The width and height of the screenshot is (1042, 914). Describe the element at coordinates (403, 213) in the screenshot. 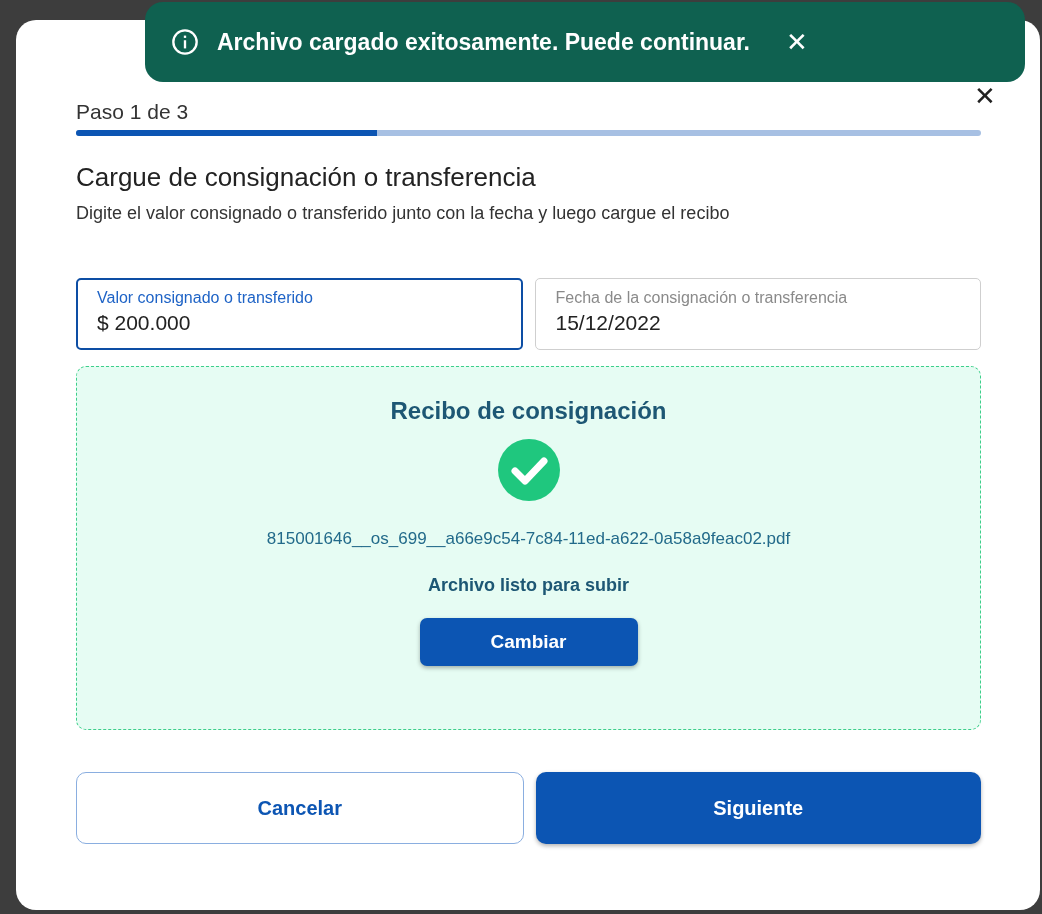

I see `dialog-subtitle: Digite el valor consignado o transferido junto con la fecha y luego cargue el recibo` at that location.